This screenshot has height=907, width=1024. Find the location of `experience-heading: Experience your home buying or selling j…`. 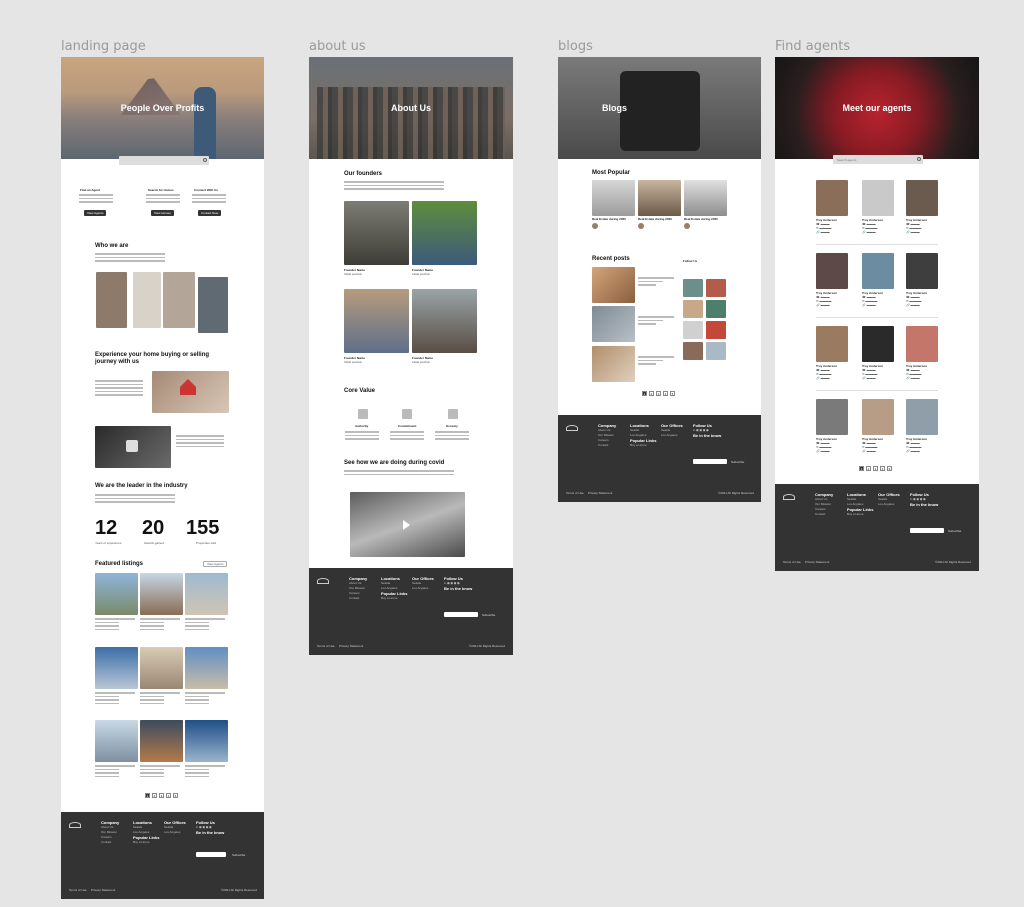

experience-heading: Experience your home buying or selling j… is located at coordinates (152, 358).